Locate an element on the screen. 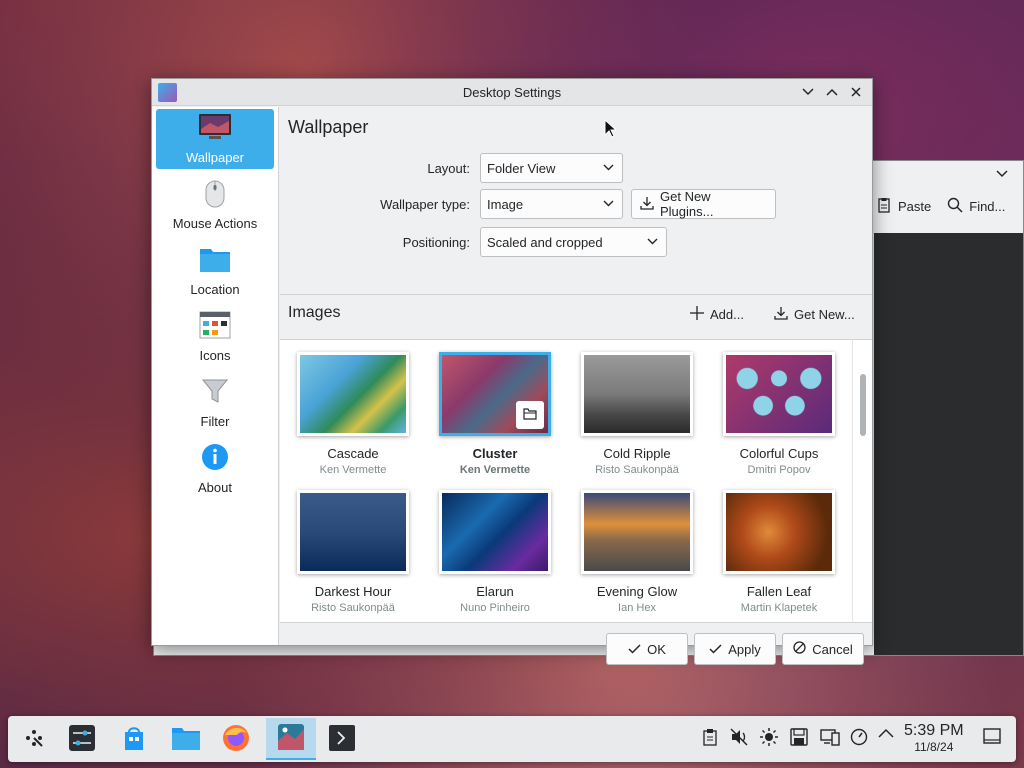 The height and width of the screenshot is (768, 1024). wallpaper-tile-fallen-leaf: Fallen Leaf Martin Klapetek is located at coordinates (779, 552).